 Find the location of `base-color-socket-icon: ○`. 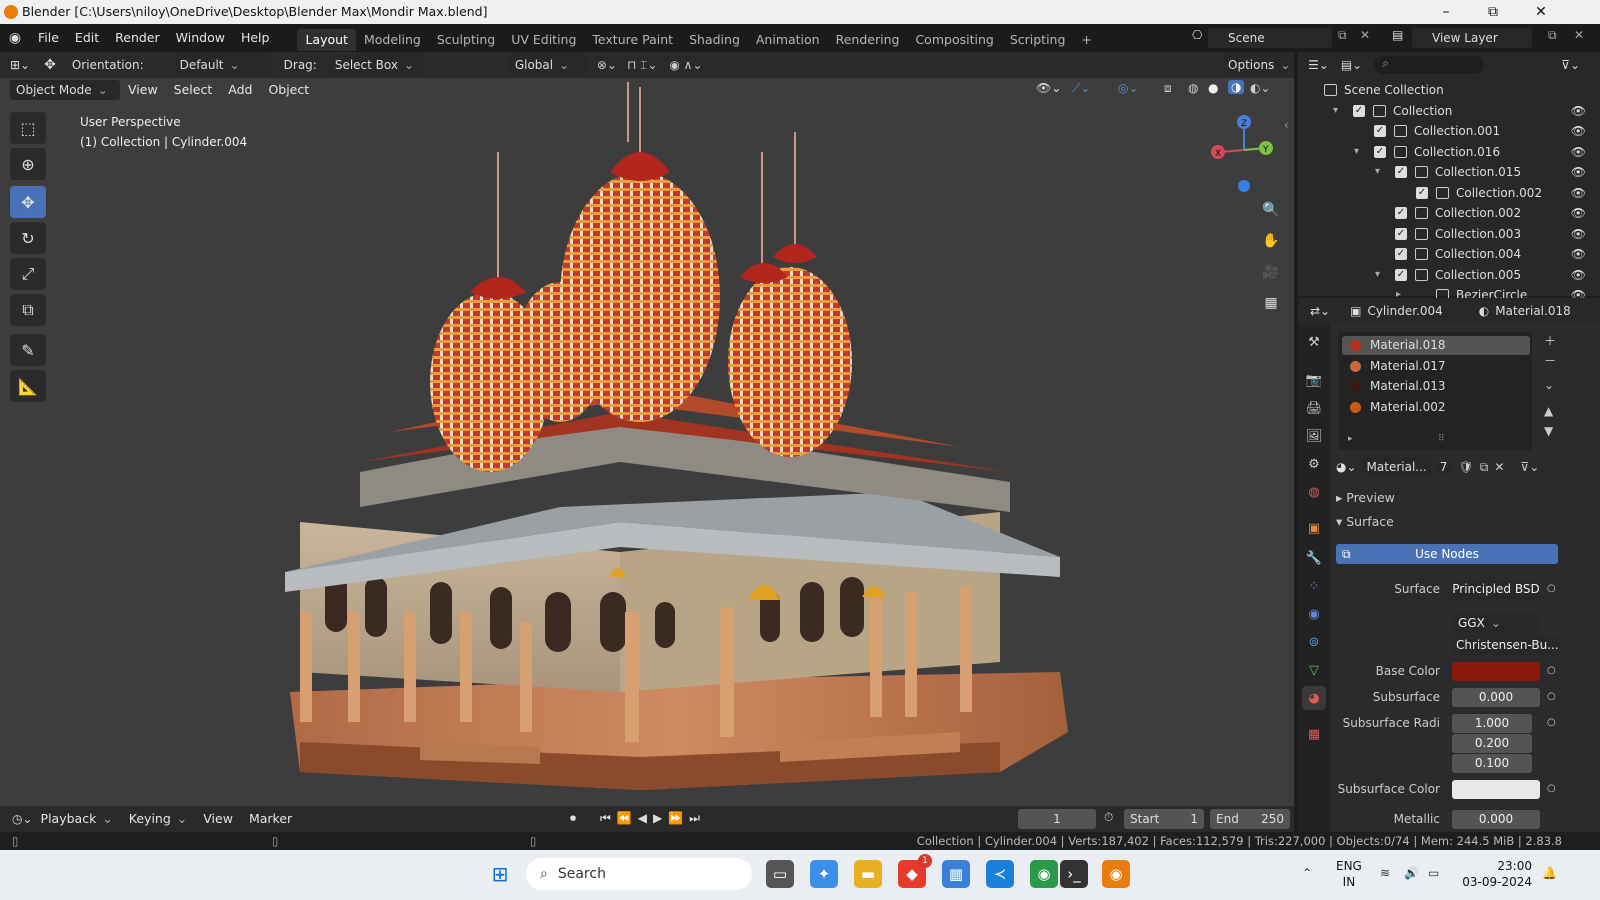

base-color-socket-icon: ○ is located at coordinates (1551, 670).